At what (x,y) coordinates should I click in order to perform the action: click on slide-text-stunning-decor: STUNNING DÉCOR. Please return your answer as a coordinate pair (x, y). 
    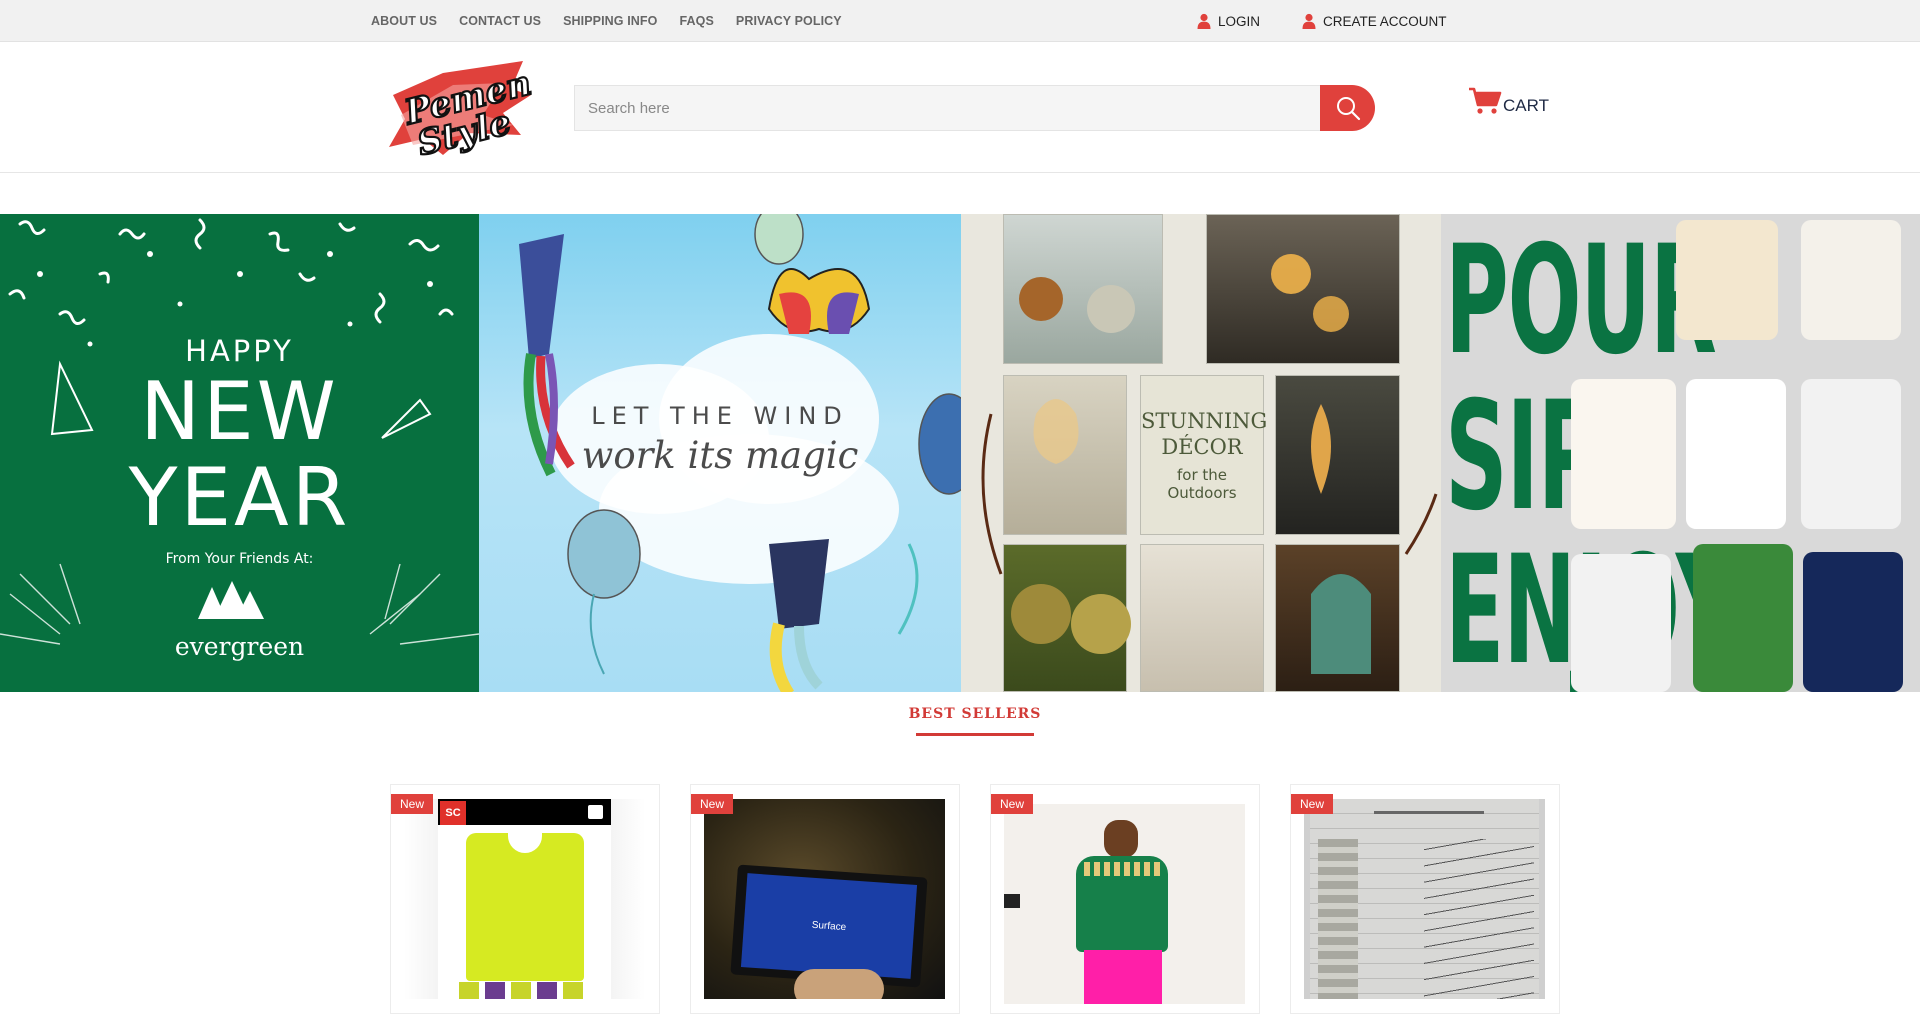
    Looking at the image, I should click on (1204, 434).